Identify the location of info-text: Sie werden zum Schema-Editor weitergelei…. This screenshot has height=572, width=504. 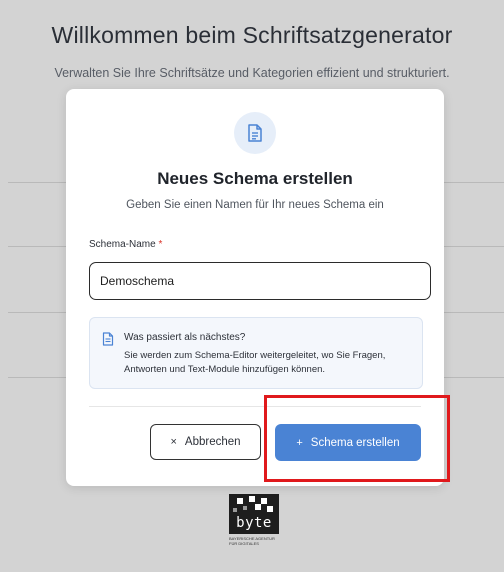
(255, 362).